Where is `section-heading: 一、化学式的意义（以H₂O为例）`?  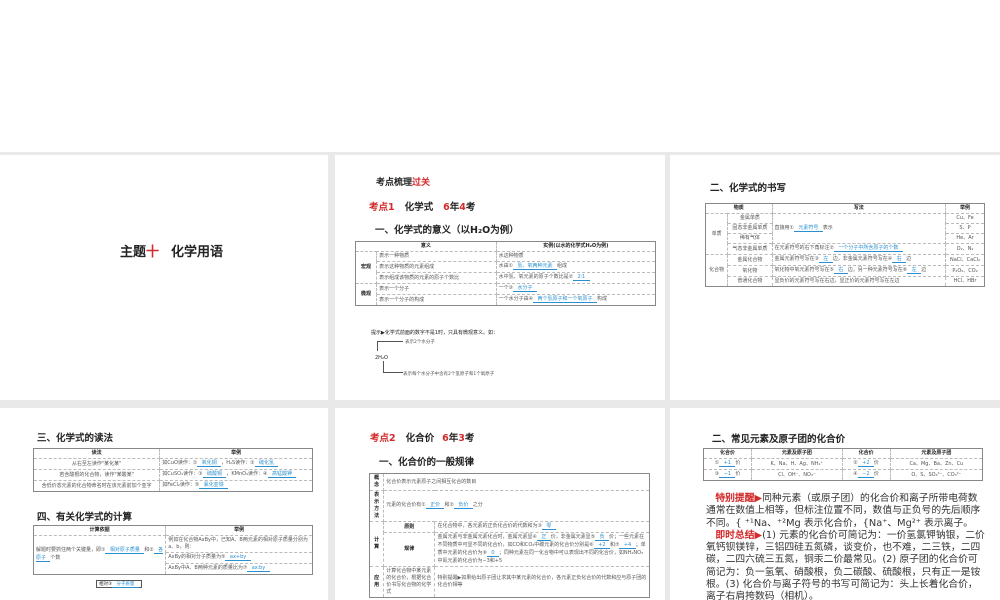 section-heading: 一、化学式的意义（以H₂O为例） is located at coordinates (447, 230).